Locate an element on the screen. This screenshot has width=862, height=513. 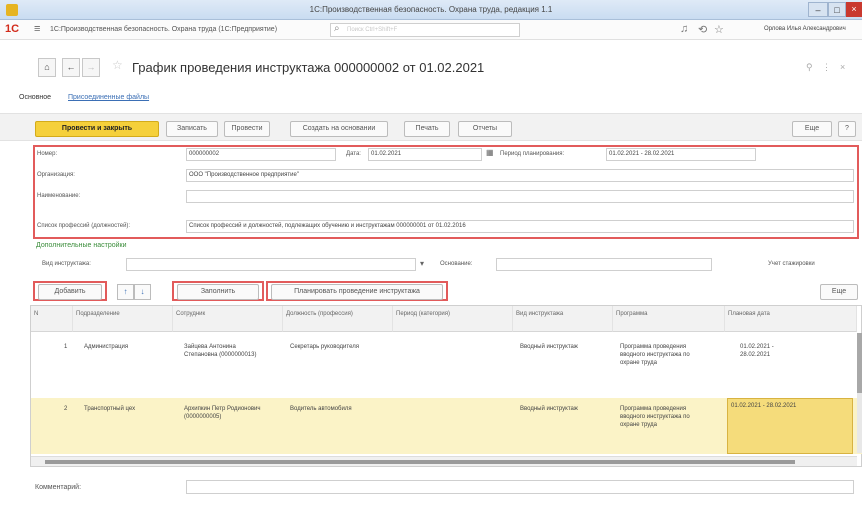
row-position: Секретарь руководителя is located at coordinates (324, 347).